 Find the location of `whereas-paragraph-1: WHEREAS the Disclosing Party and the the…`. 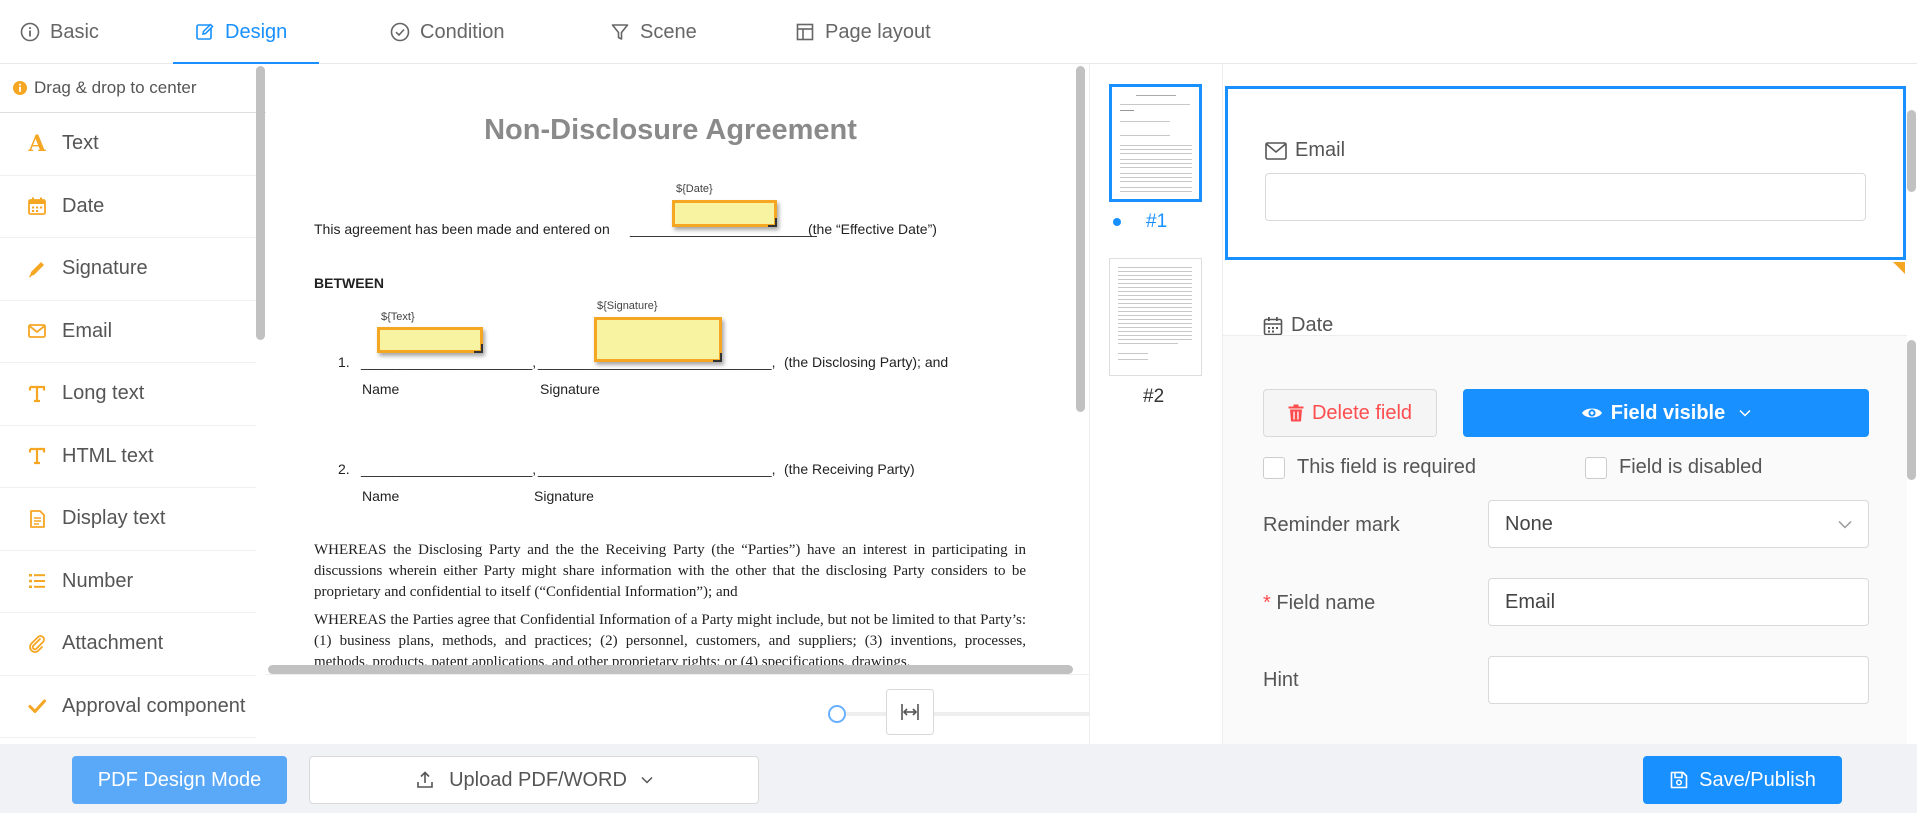

whereas-paragraph-1: WHEREAS the Disclosing Party and the the… is located at coordinates (670, 571).